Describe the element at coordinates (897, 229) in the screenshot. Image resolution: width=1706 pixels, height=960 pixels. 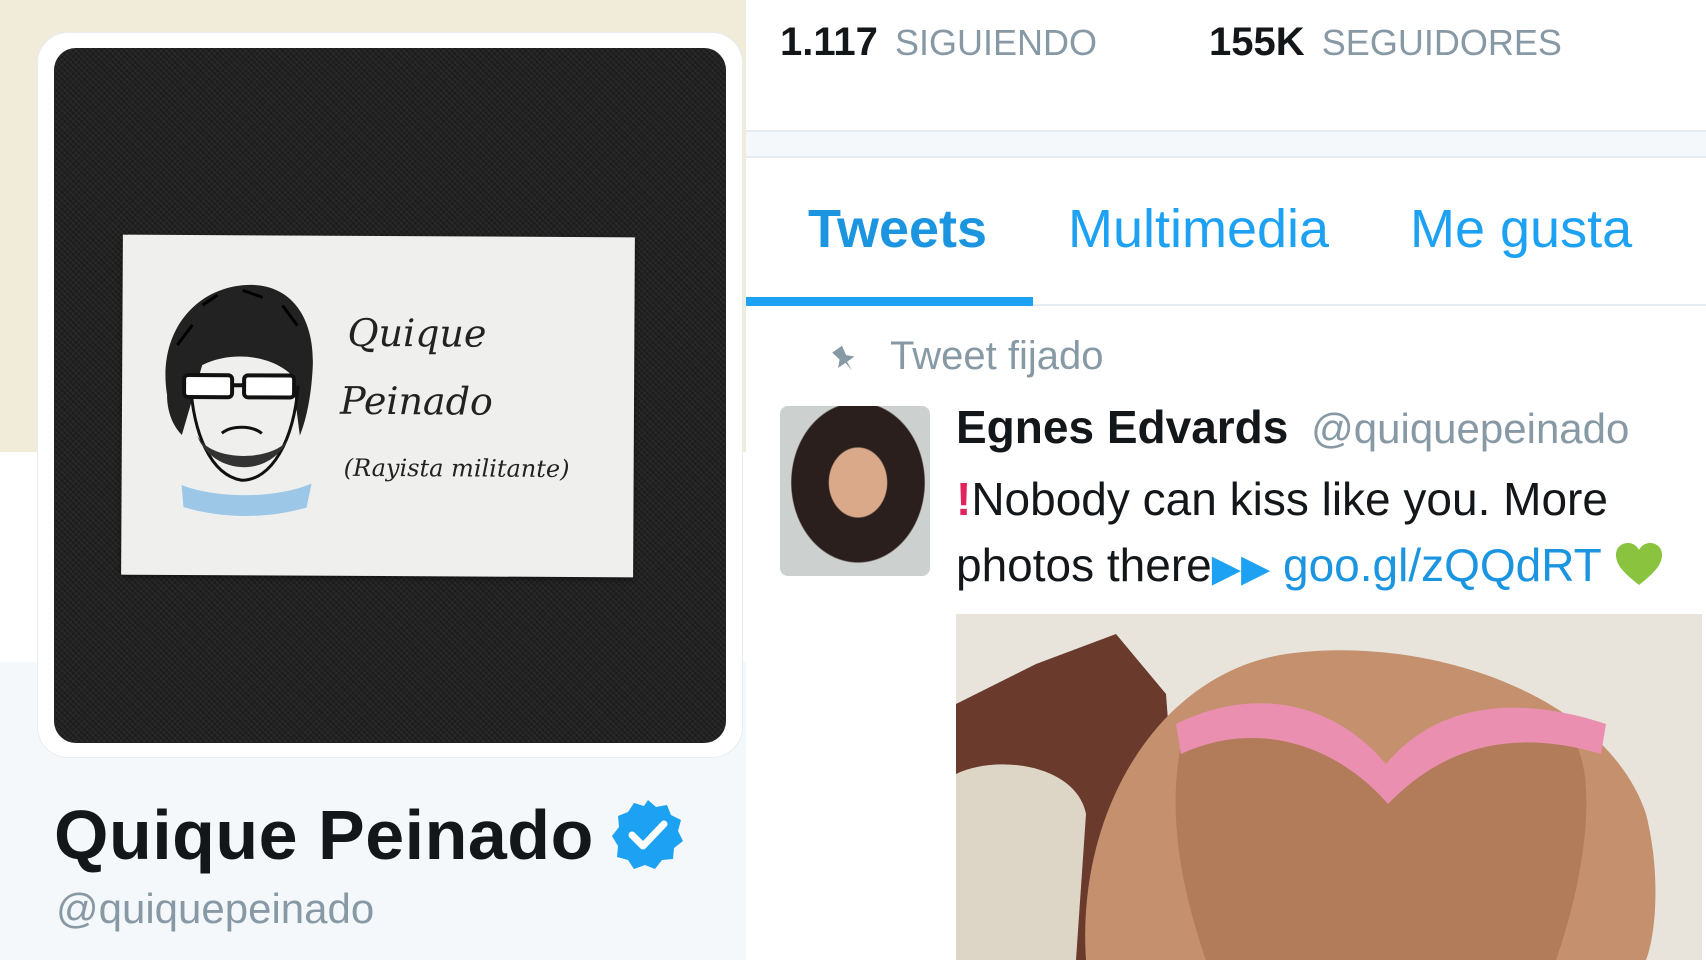
I see `tab-tweets: Tweets` at that location.